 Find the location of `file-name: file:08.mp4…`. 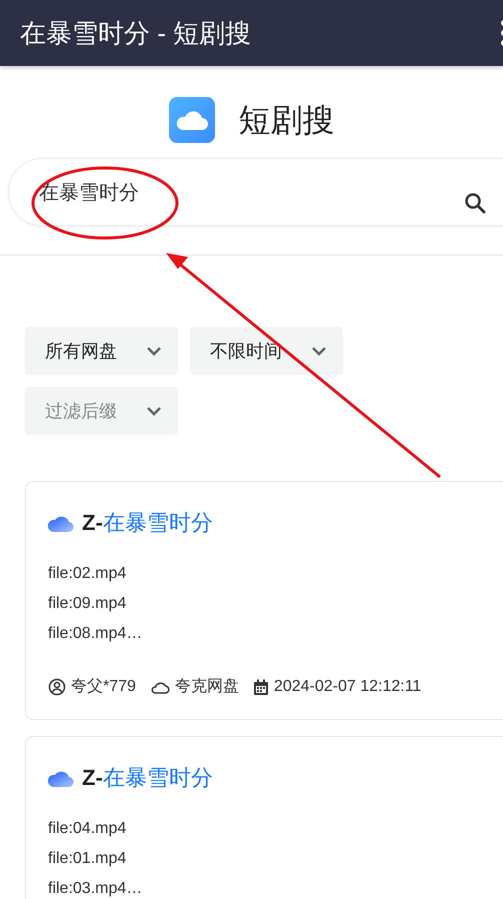

file-name: file:08.mp4… is located at coordinates (96, 634).